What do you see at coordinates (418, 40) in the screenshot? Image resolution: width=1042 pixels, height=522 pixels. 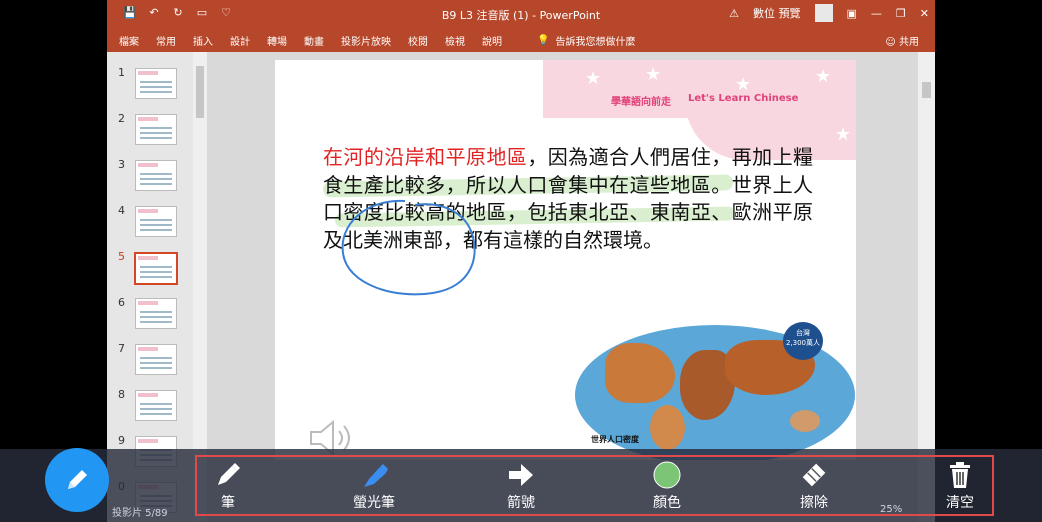 I see `ribbon-tab: 校閱` at bounding box center [418, 40].